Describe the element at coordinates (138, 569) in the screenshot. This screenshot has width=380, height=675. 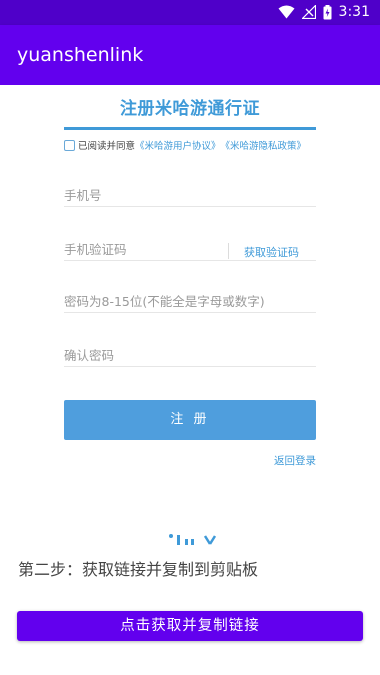
I see `step-instruction: 第二步：获取链接并复制到剪贴板` at that location.